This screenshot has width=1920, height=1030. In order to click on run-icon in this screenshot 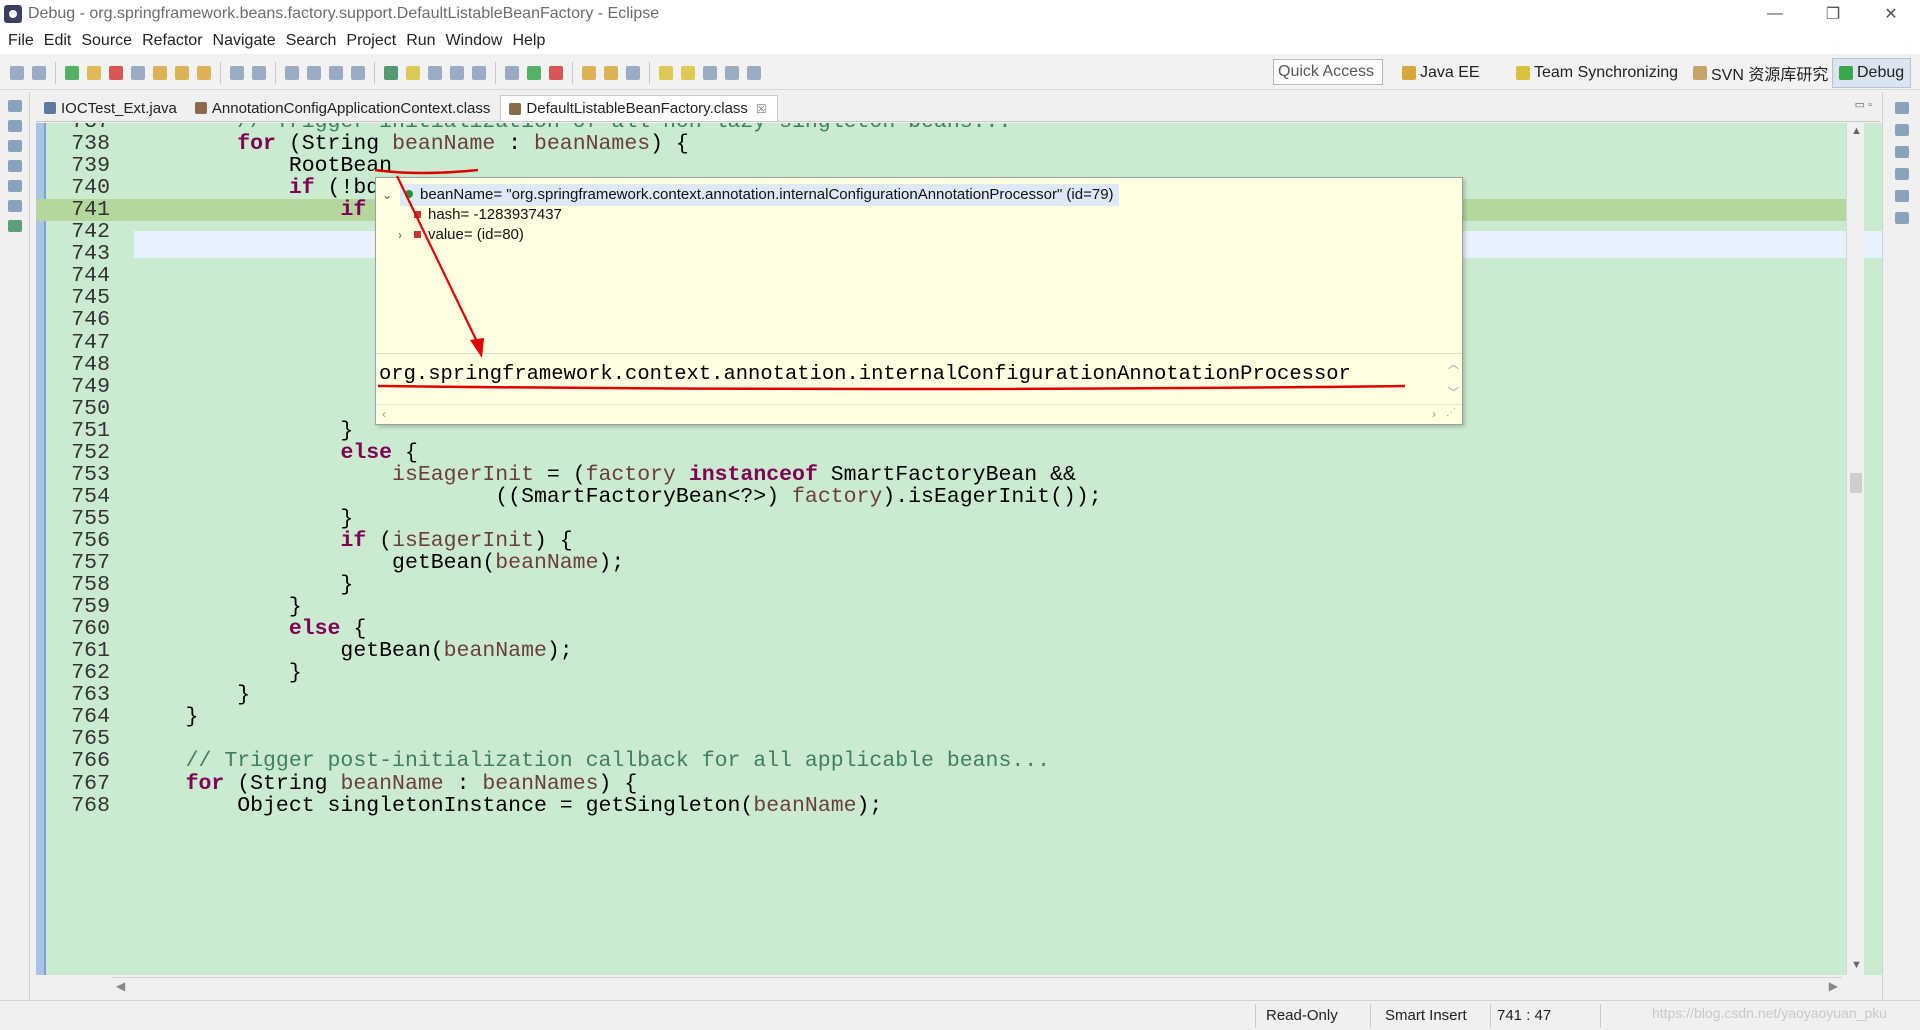, I will do `click(534, 72)`.